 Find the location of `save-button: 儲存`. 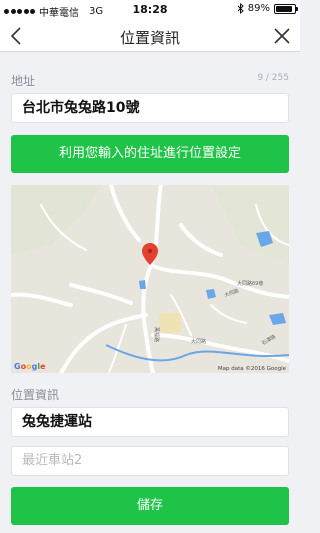

save-button: 儲存 is located at coordinates (150, 506).